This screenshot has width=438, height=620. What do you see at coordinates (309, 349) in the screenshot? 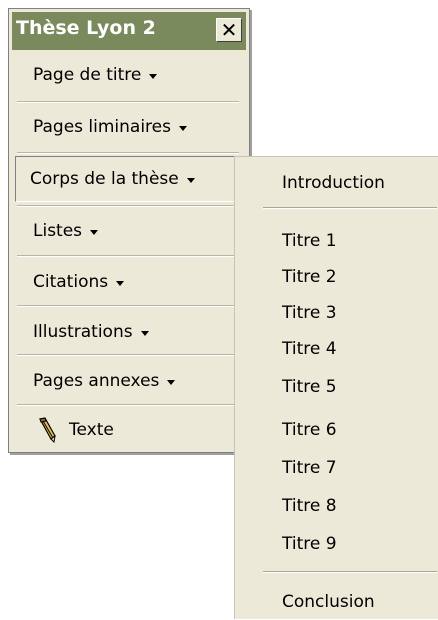
I see `submenu-label: Titre 4` at bounding box center [309, 349].